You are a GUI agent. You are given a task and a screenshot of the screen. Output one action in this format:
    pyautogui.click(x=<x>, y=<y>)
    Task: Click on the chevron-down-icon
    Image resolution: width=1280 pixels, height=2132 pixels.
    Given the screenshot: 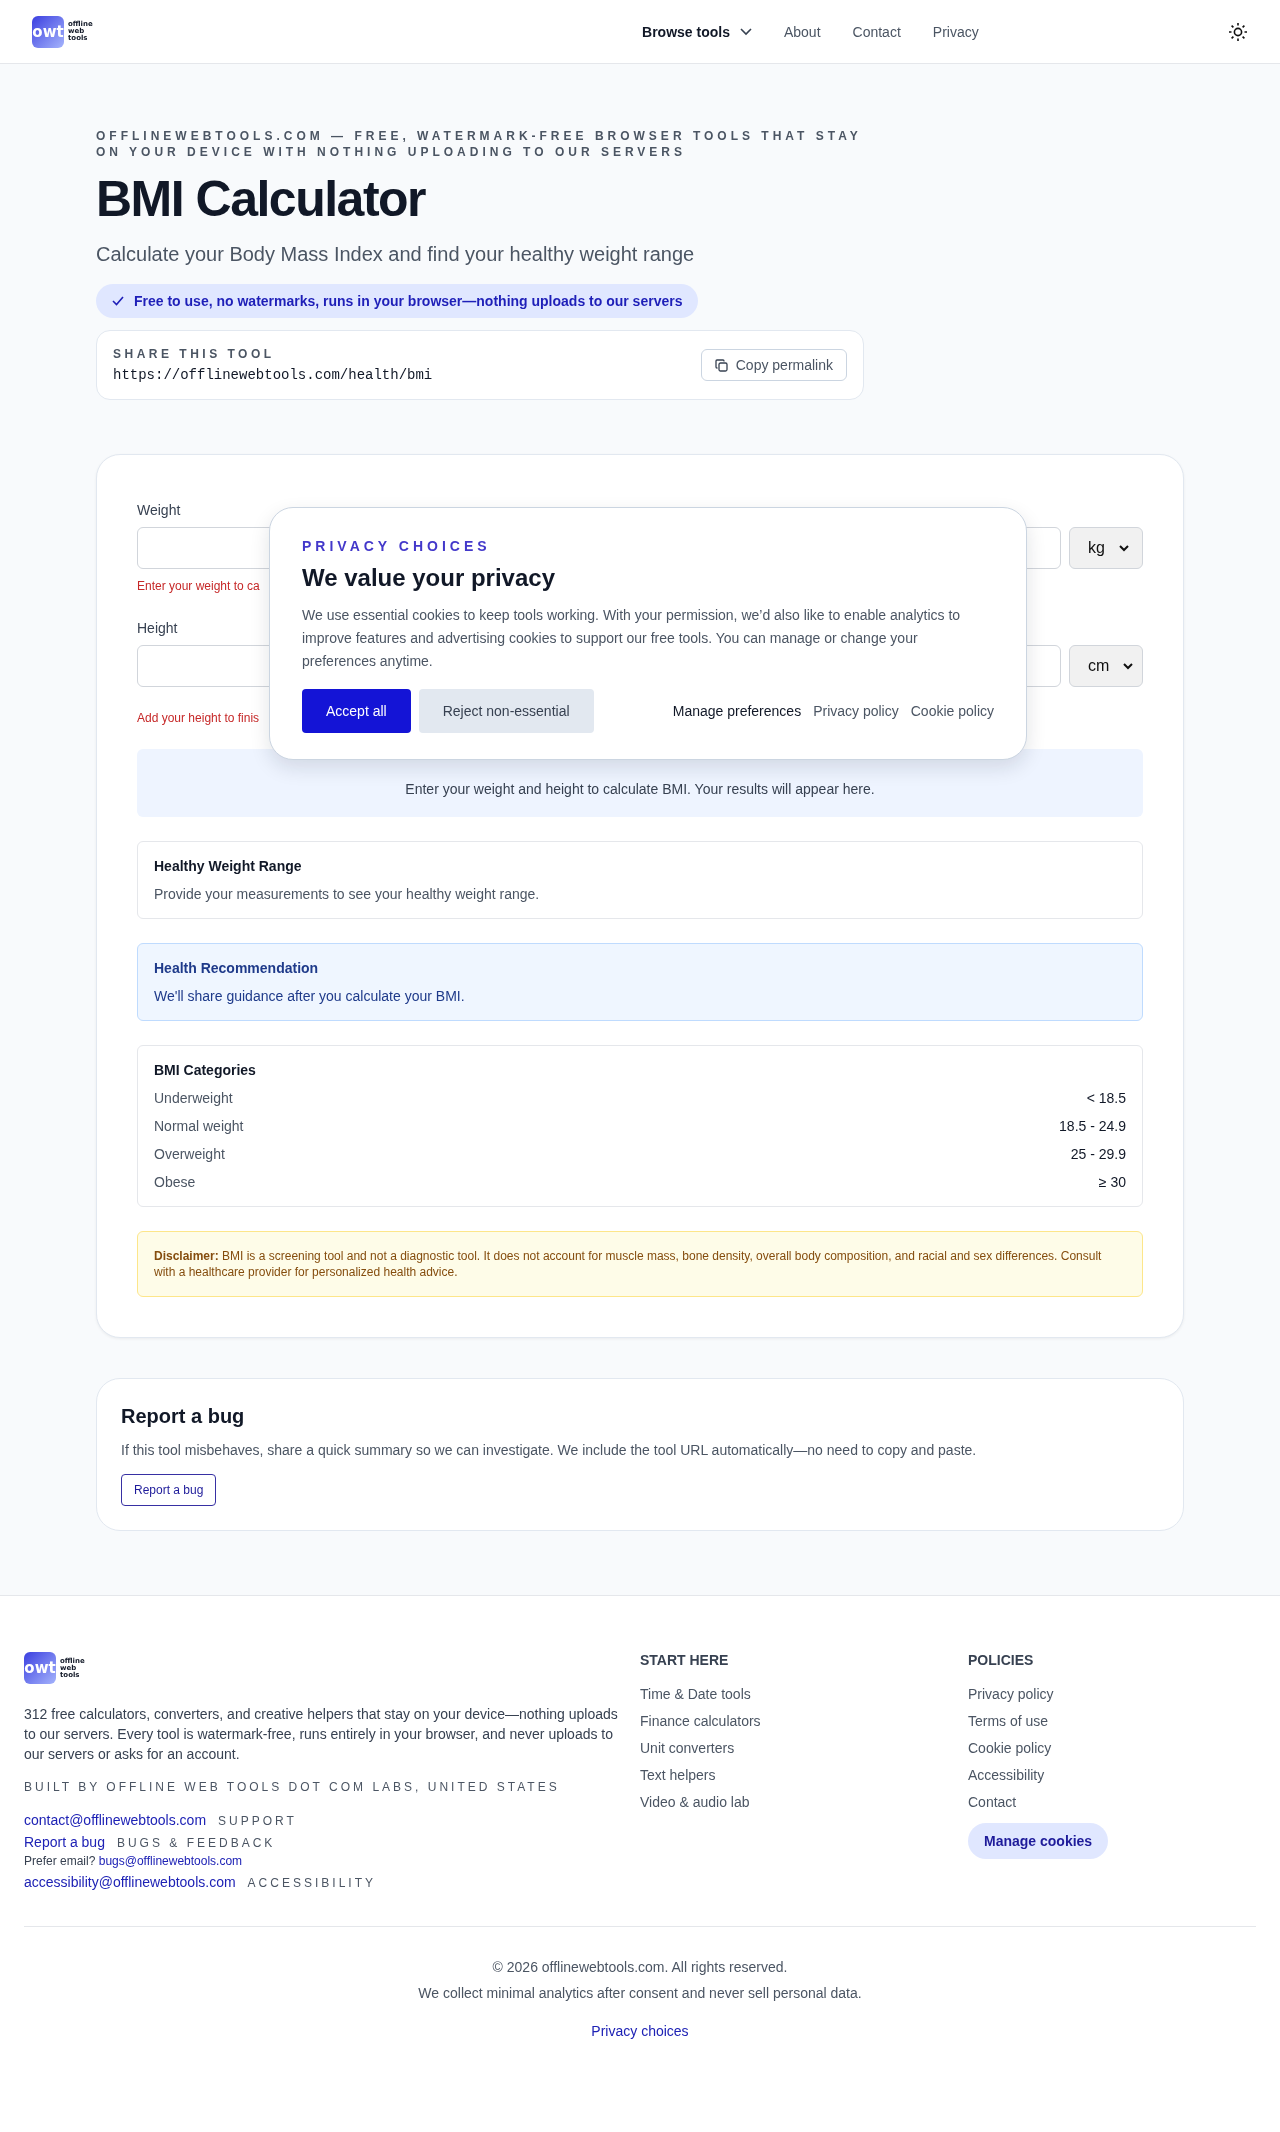 What is the action you would take?
    pyautogui.click(x=745, y=31)
    